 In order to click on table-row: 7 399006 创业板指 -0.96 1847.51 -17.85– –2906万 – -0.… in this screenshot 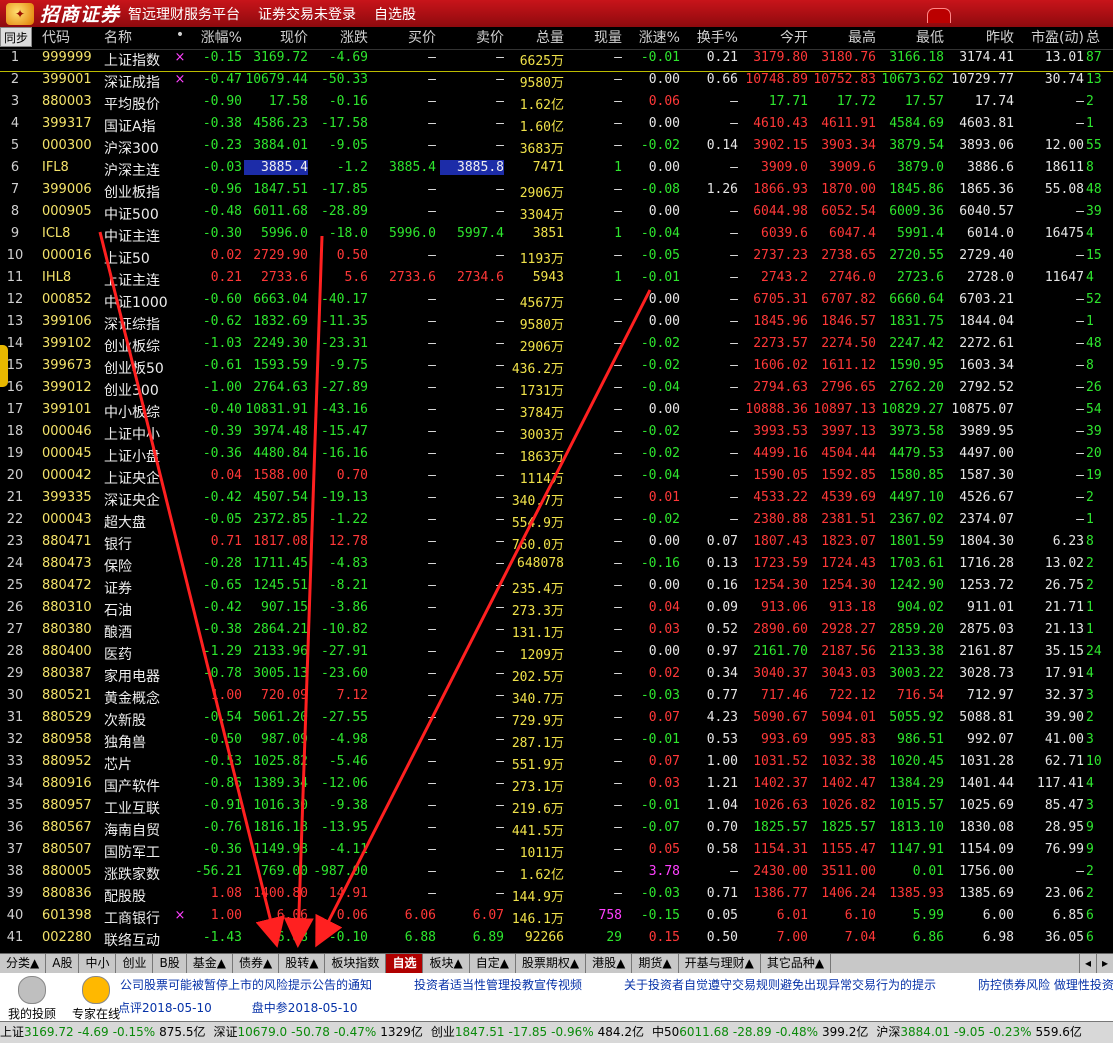, I will do `click(556, 193)`.